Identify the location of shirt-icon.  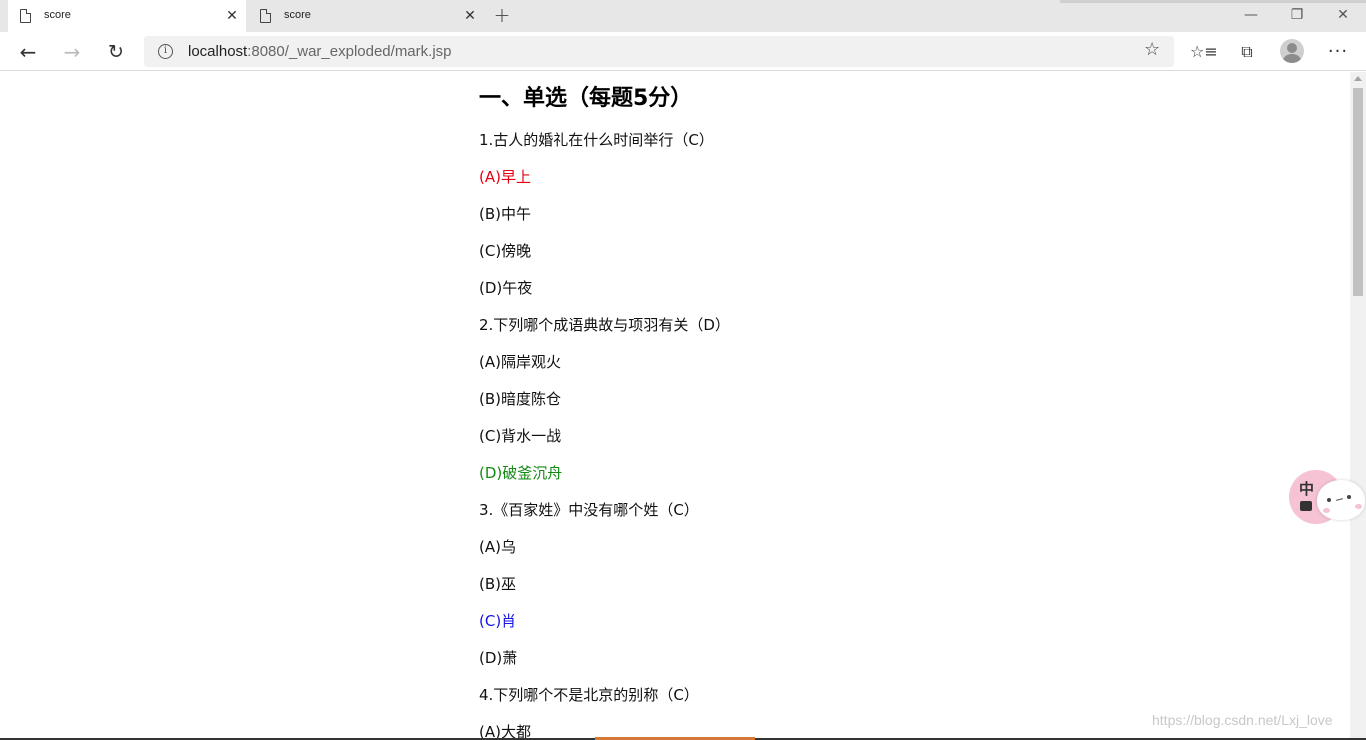
(1306, 506).